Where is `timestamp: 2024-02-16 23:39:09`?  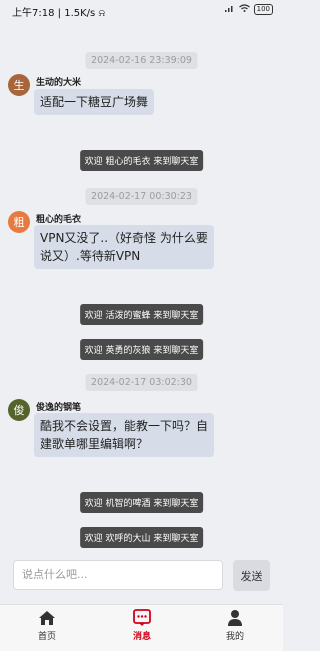 timestamp: 2024-02-16 23:39:09 is located at coordinates (141, 60).